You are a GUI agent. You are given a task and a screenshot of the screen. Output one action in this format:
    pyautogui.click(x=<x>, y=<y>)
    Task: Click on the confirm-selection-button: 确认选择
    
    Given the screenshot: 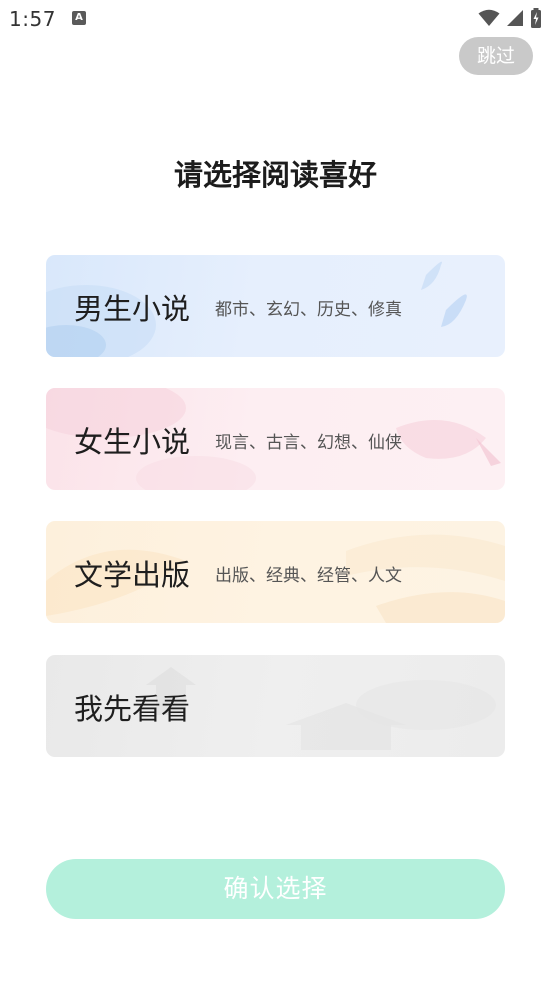 What is the action you would take?
    pyautogui.click(x=275, y=889)
    